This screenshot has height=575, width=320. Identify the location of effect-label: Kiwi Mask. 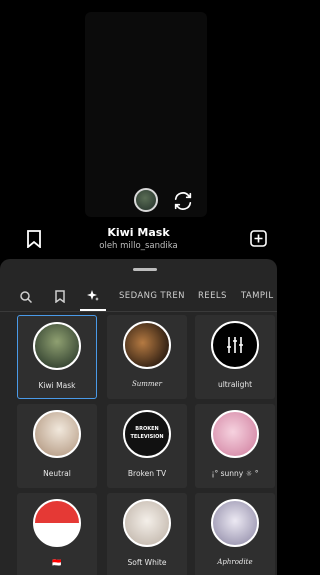
(57, 385).